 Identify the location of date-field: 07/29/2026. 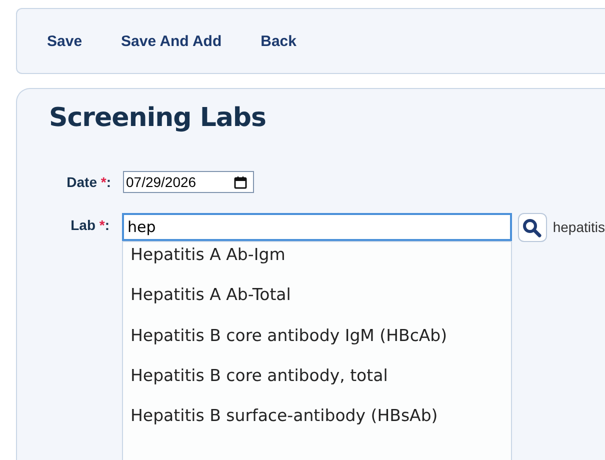
(188, 182).